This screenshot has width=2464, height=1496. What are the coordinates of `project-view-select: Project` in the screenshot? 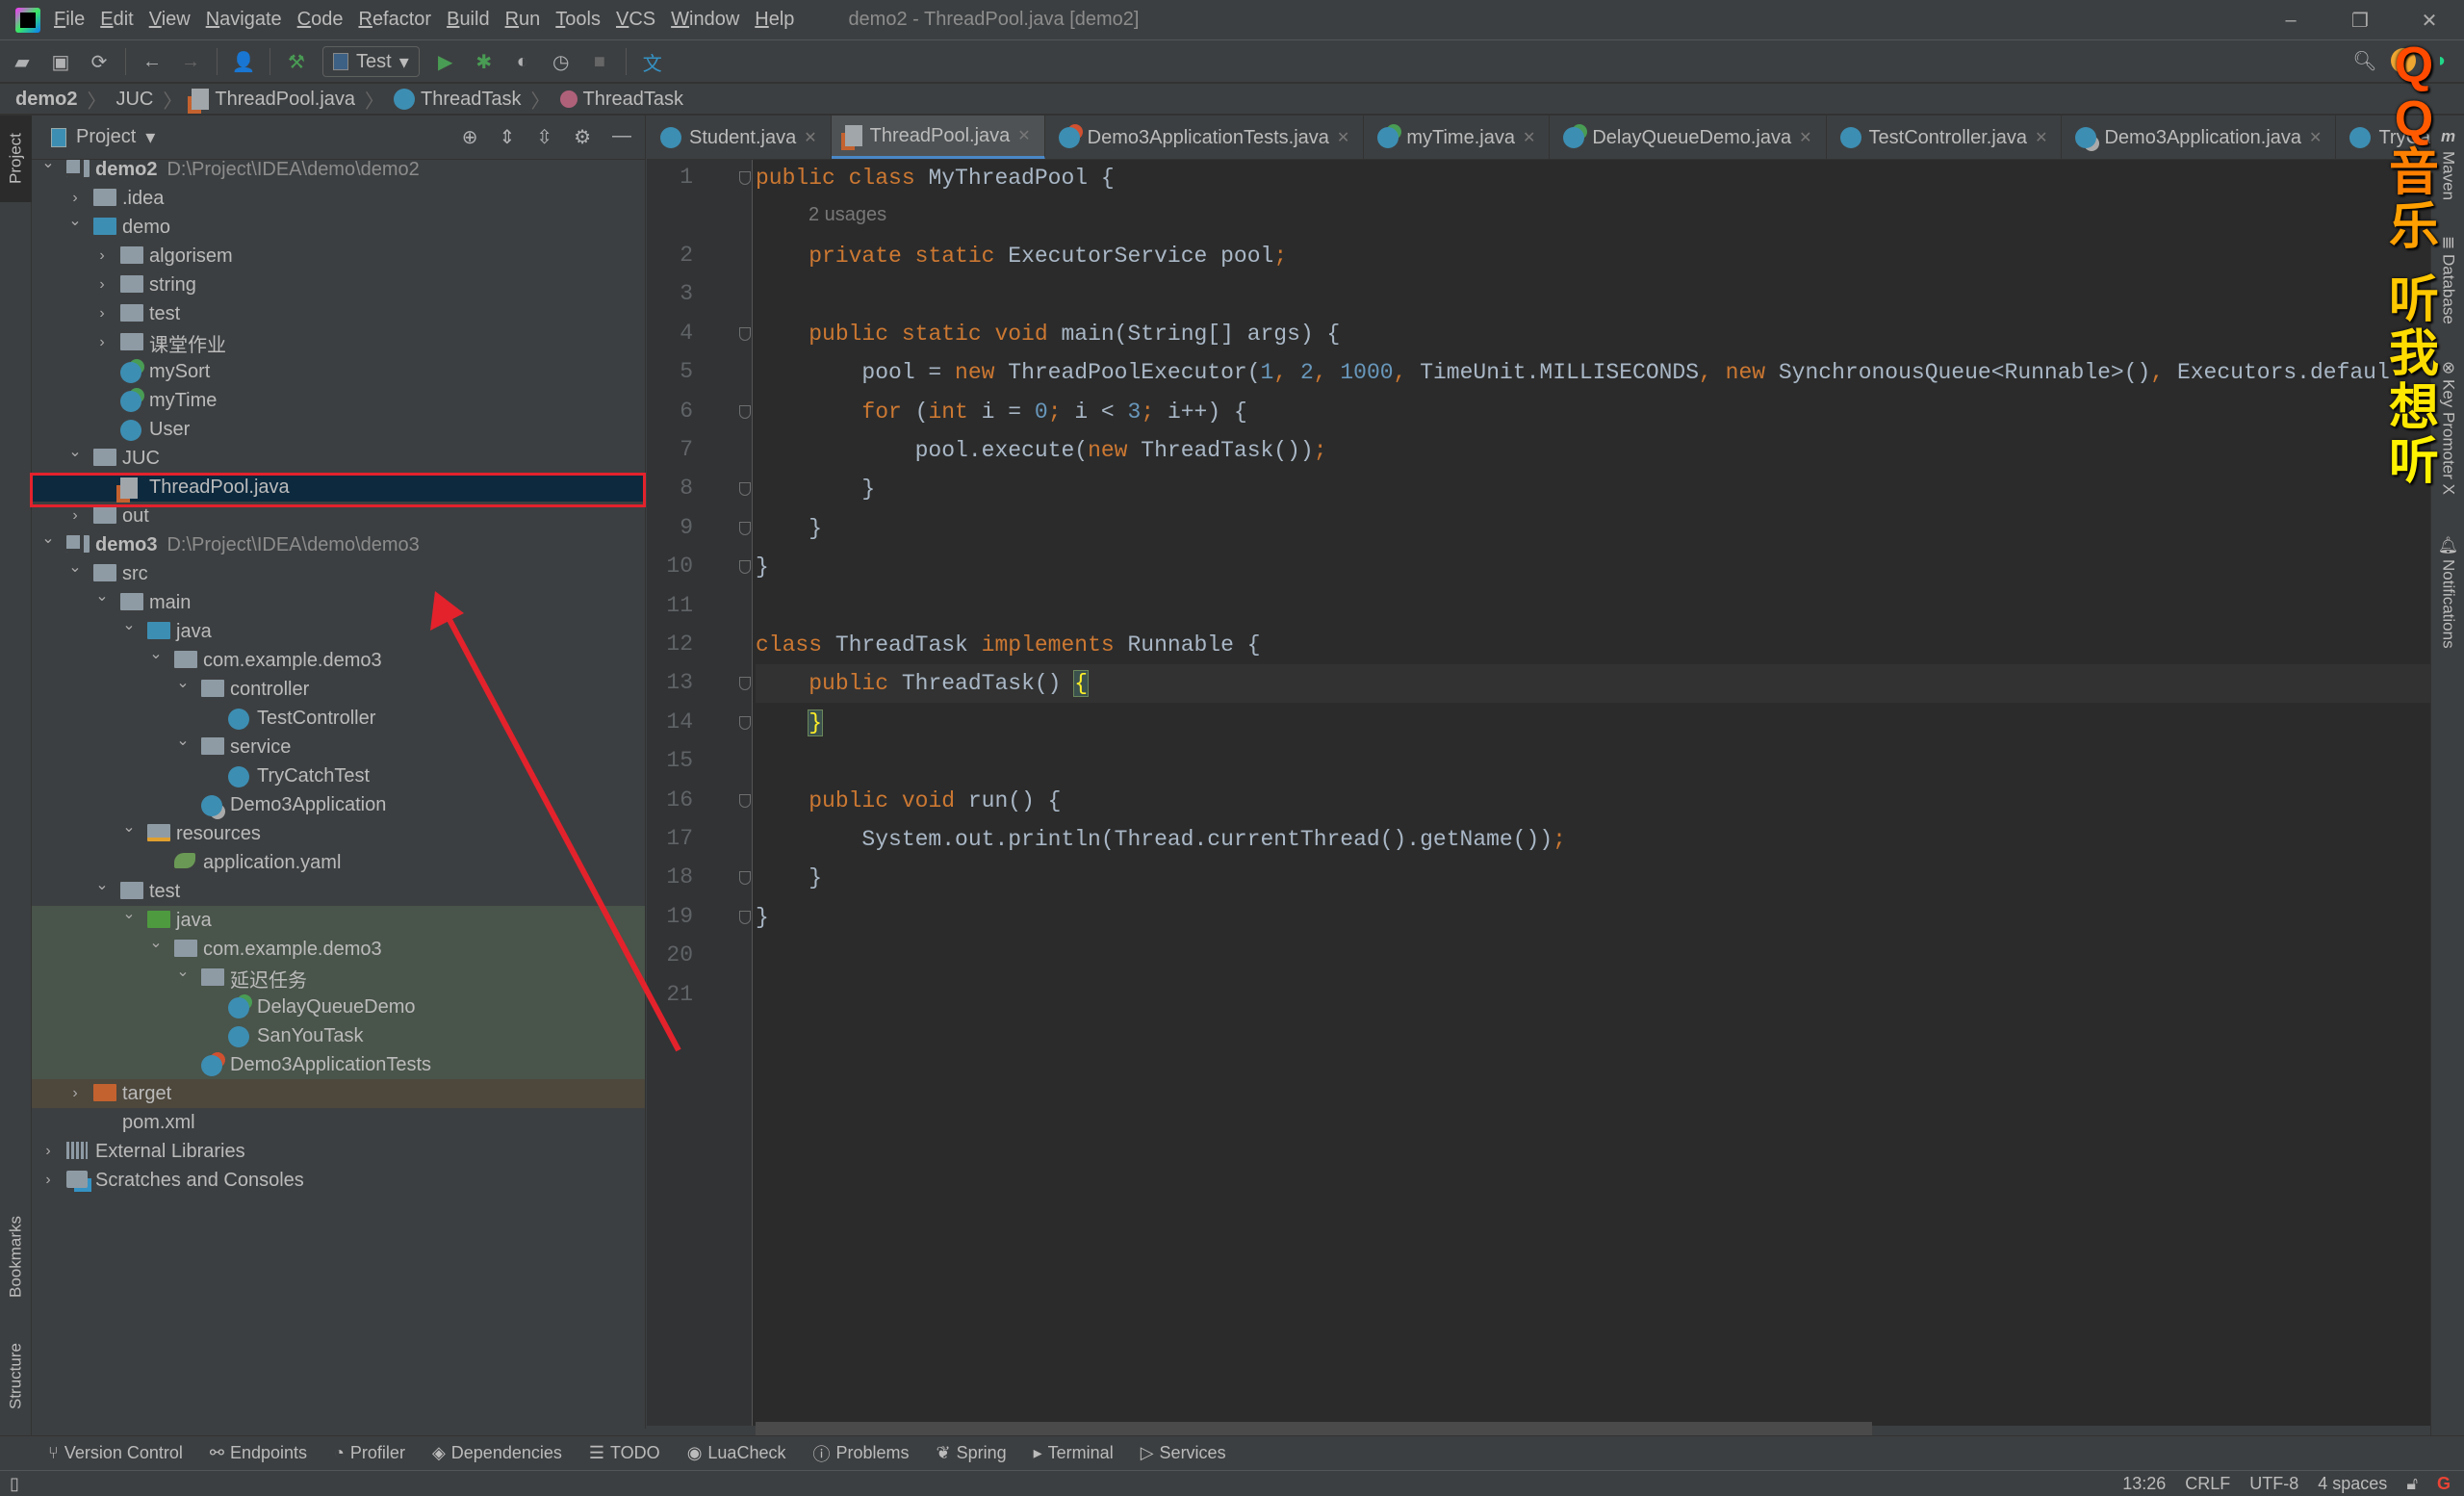 It's located at (106, 137).